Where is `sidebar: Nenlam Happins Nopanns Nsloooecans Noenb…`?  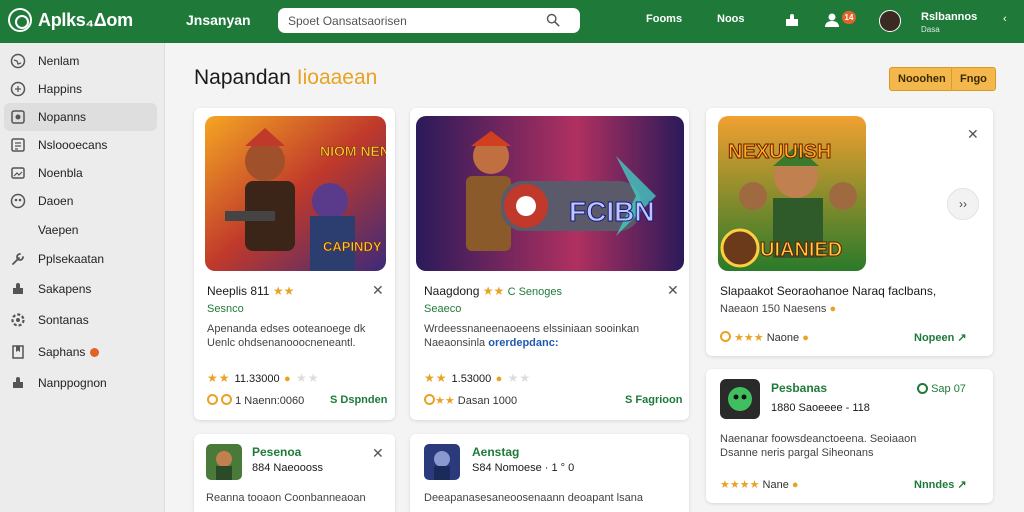 sidebar: Nenlam Happins Nopanns Nsloooecans Noenb… is located at coordinates (82, 277).